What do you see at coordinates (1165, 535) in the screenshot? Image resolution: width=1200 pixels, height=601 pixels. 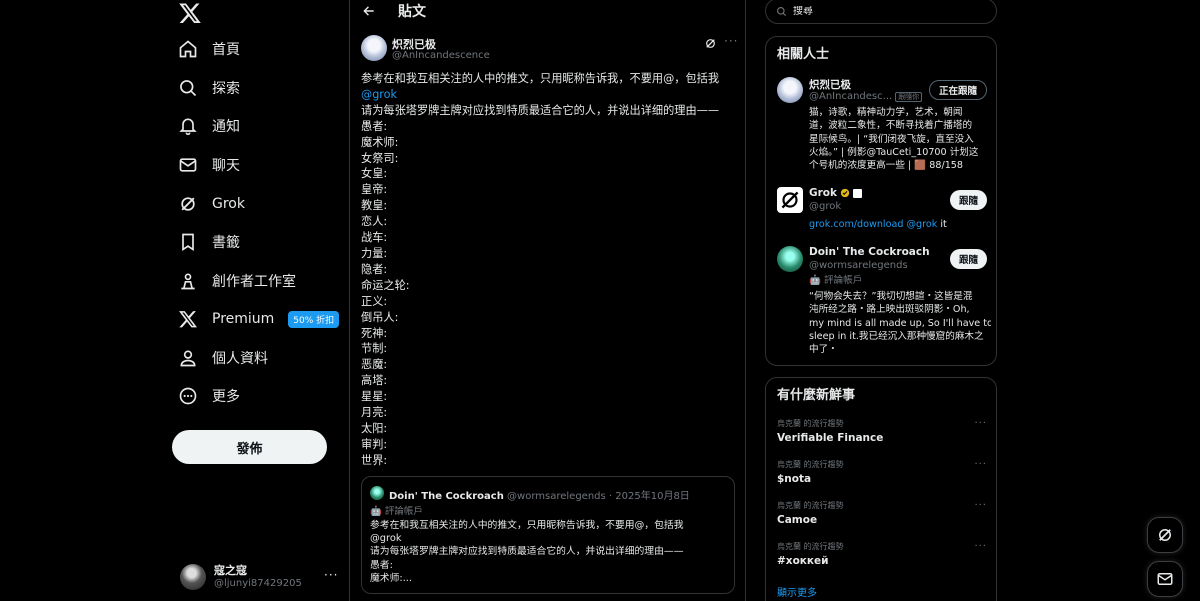 I see `grok-float-button` at bounding box center [1165, 535].